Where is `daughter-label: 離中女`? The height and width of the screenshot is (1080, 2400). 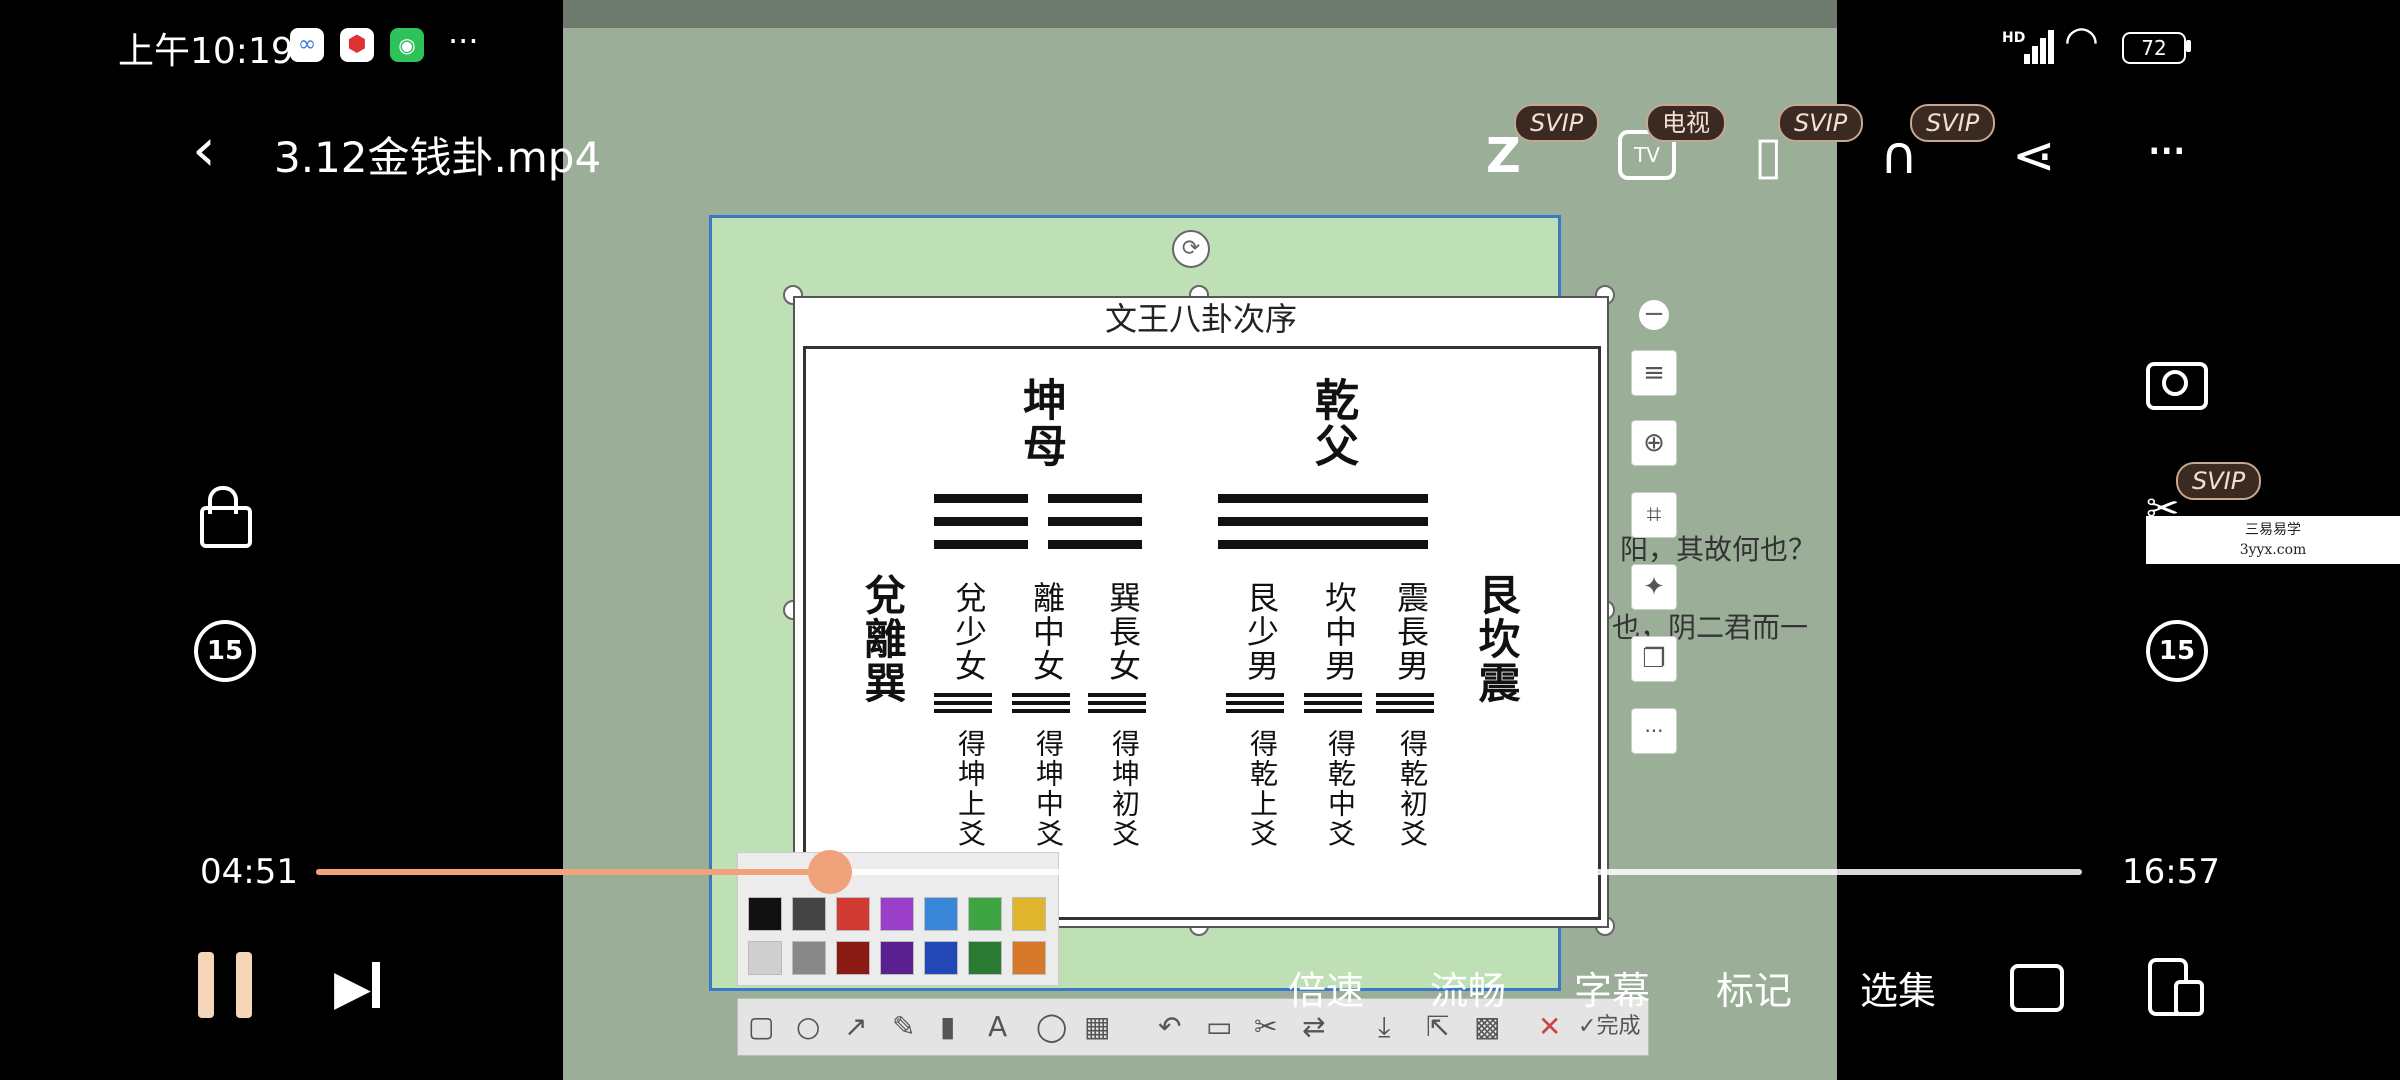
daughter-label: 離中女 is located at coordinates (1047, 632).